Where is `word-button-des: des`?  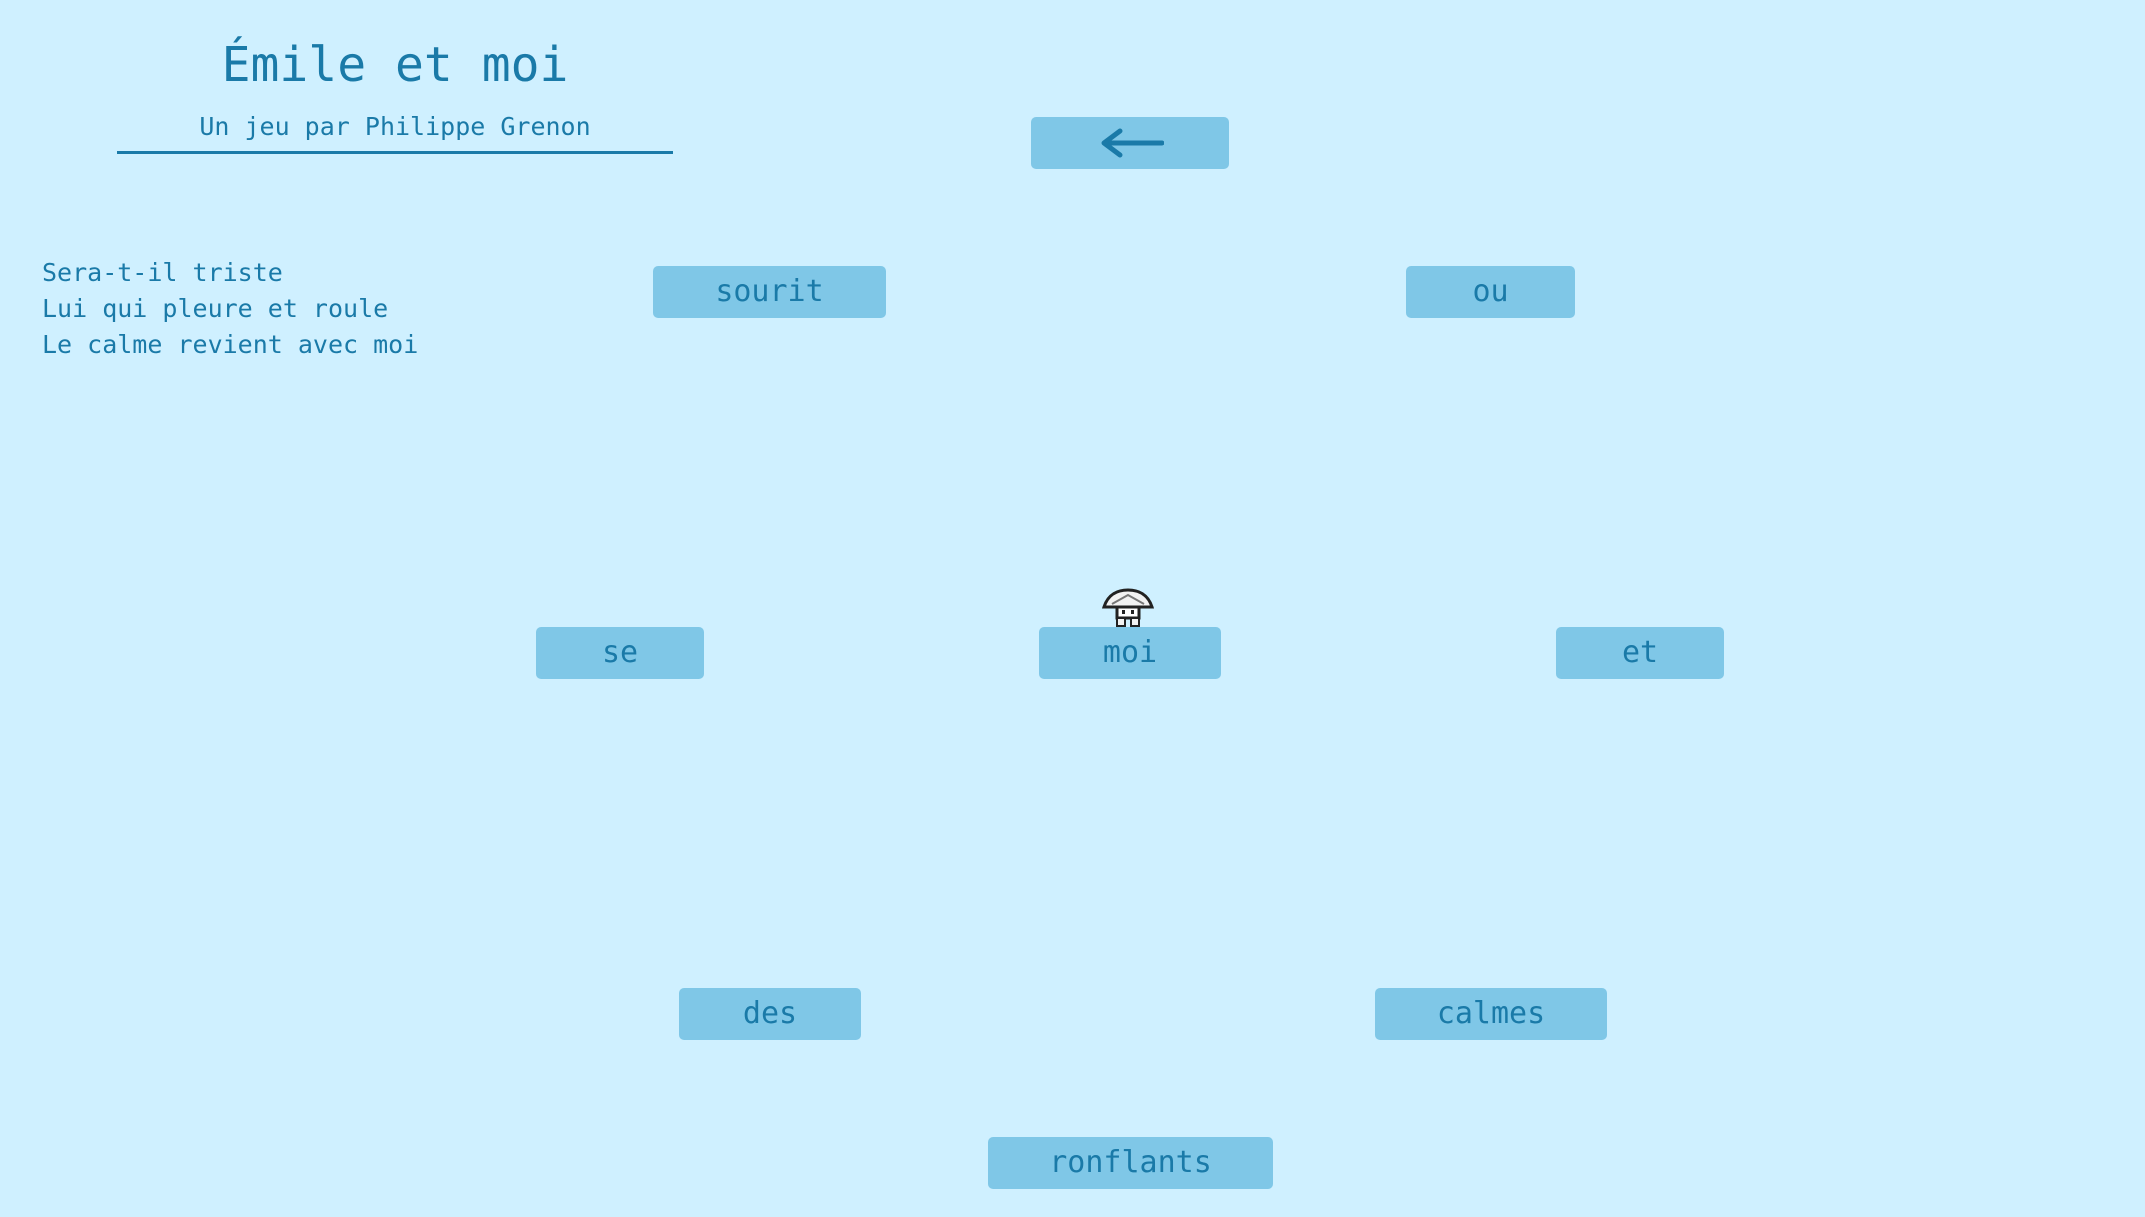
word-button-des: des is located at coordinates (770, 1014).